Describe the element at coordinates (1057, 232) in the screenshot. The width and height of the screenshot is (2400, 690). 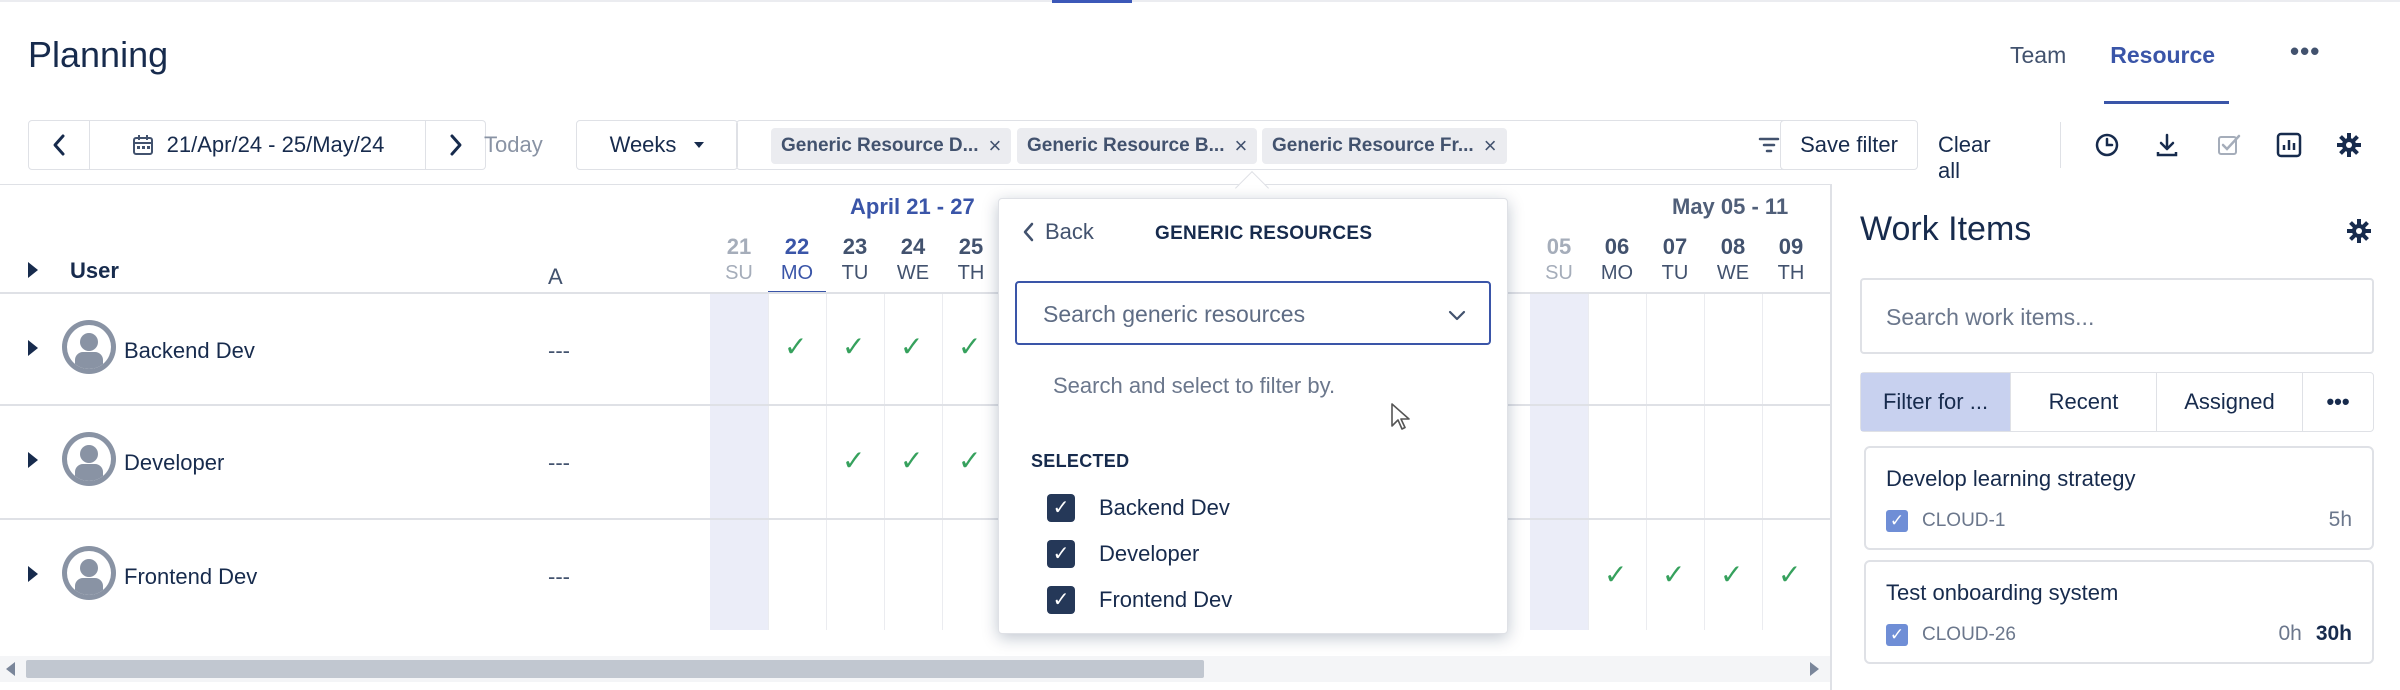
I see `back-button: Back` at that location.